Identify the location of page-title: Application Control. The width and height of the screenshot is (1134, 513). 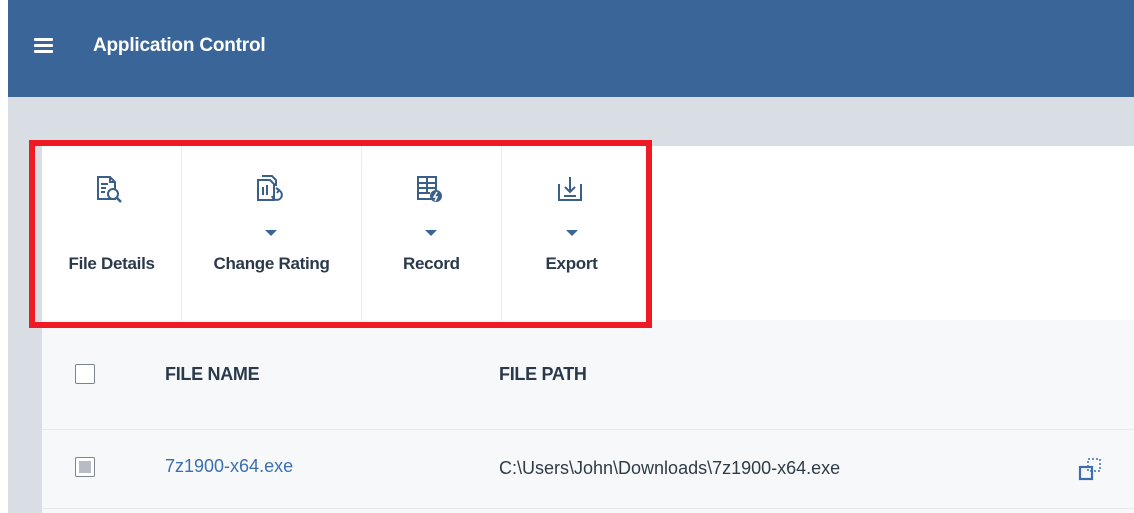
(179, 45).